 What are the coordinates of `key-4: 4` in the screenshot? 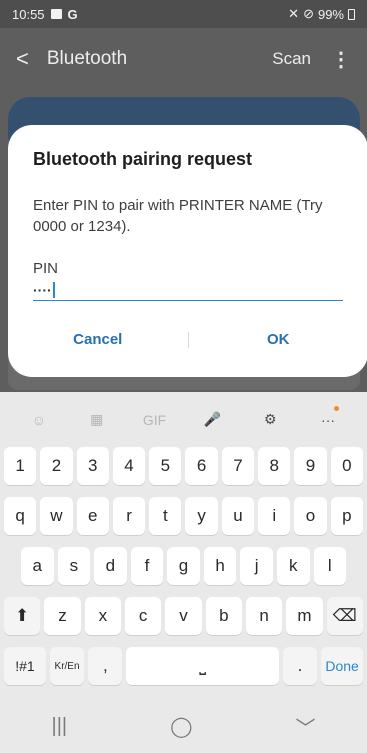 It's located at (129, 466).